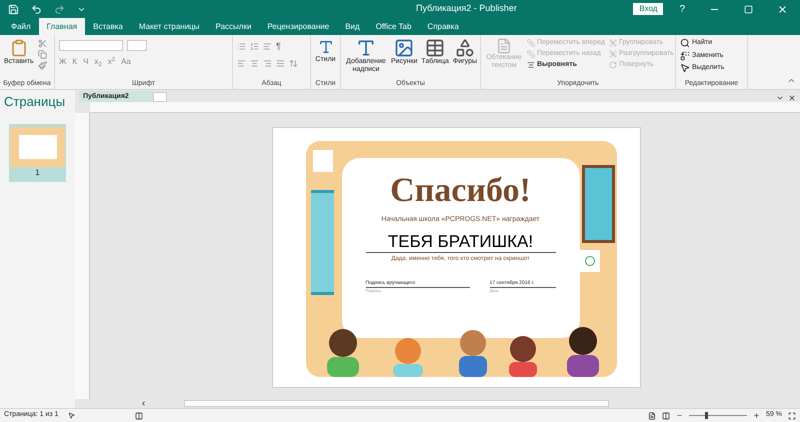 The width and height of the screenshot is (800, 422). Describe the element at coordinates (791, 80) in the screenshot. I see `collapse-ribbon-icon` at that location.